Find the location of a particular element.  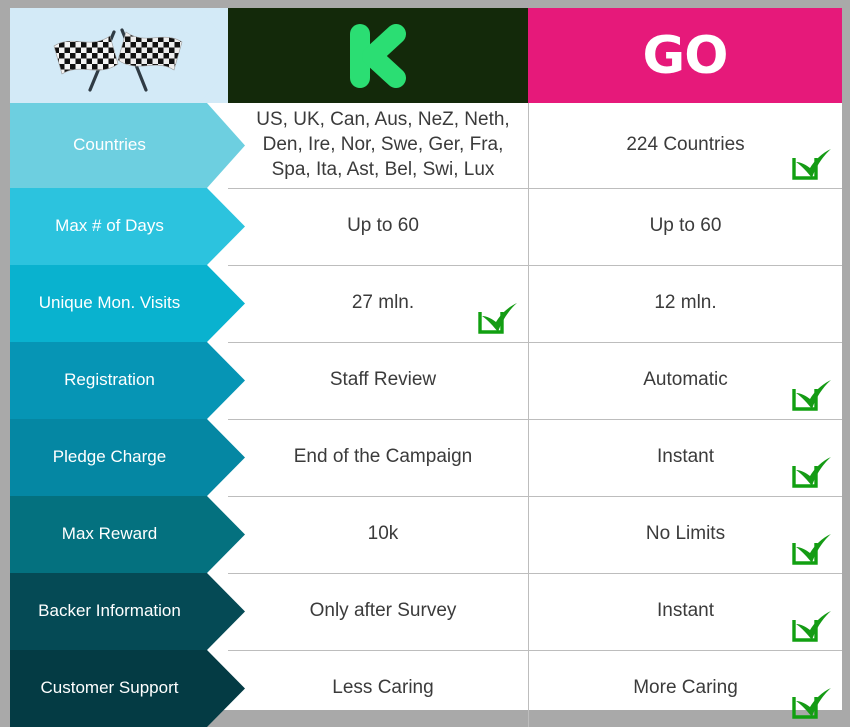

header-column-kickstarter is located at coordinates (378, 55).